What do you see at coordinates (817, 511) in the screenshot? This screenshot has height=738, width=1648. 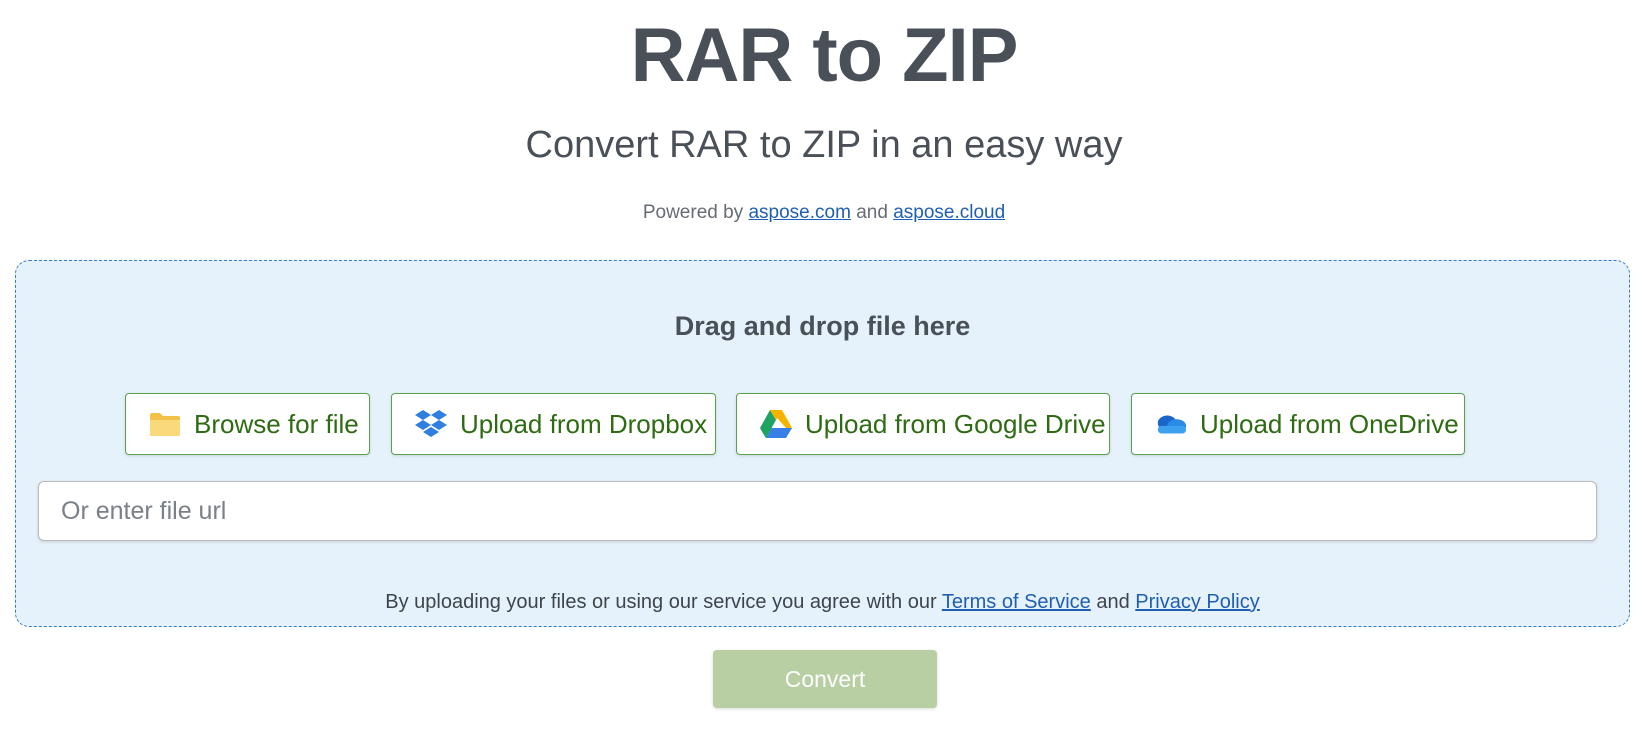 I see `file-url-input` at bounding box center [817, 511].